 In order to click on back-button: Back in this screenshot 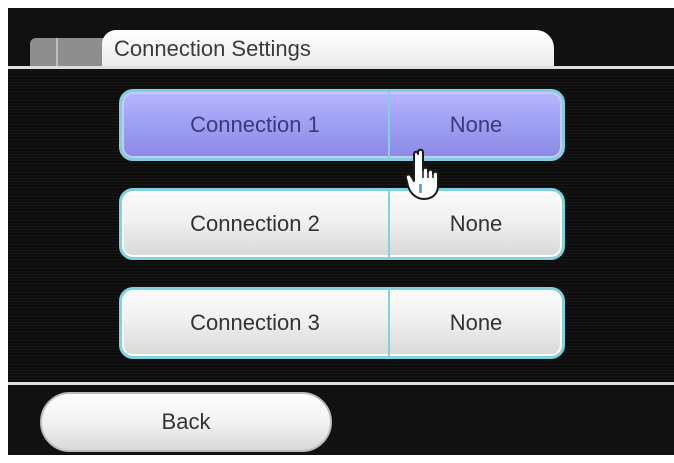, I will do `click(186, 422)`.